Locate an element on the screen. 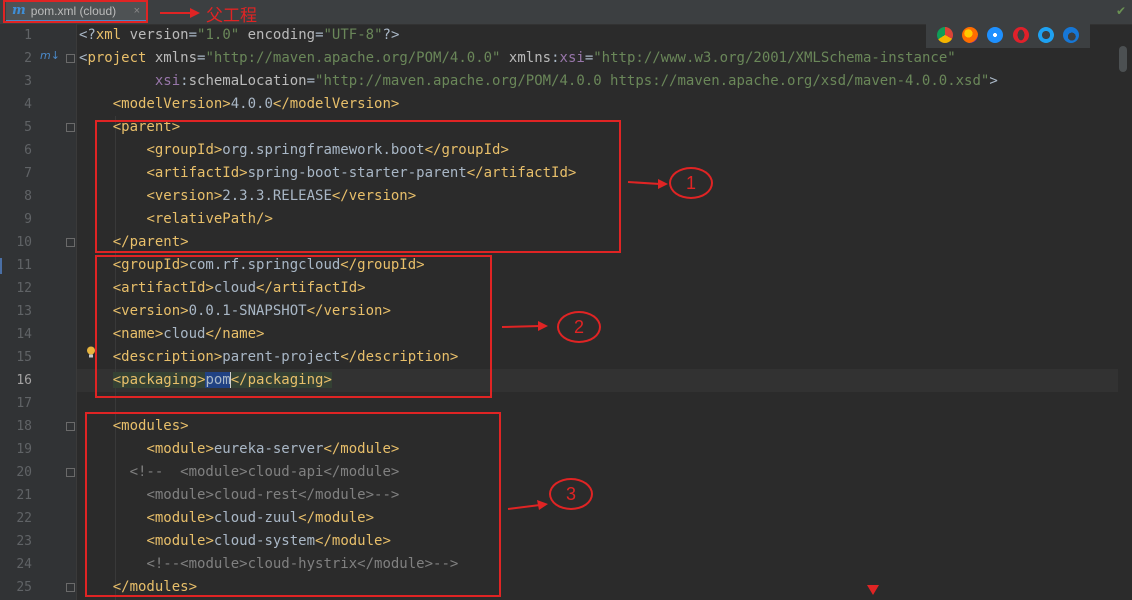 The image size is (1132, 600). annotation-box-tab is located at coordinates (75, 11).